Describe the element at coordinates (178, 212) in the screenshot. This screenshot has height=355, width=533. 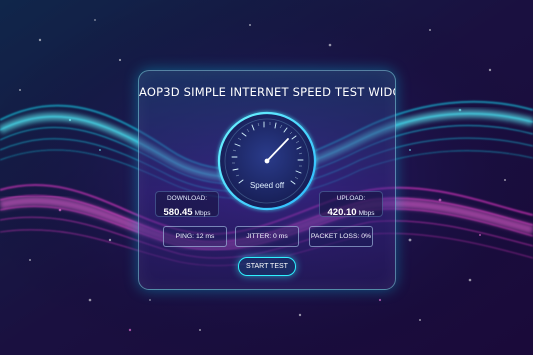
I see `download-value: 580.45` at that location.